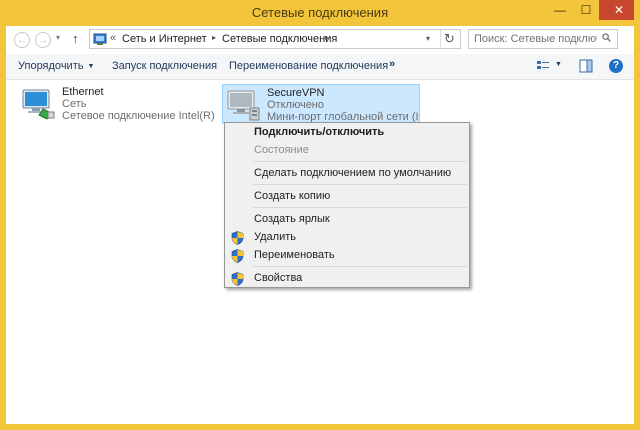 The height and width of the screenshot is (430, 640). Describe the element at coordinates (281, 150) in the screenshot. I see `menu-item-label: Состояние` at that location.